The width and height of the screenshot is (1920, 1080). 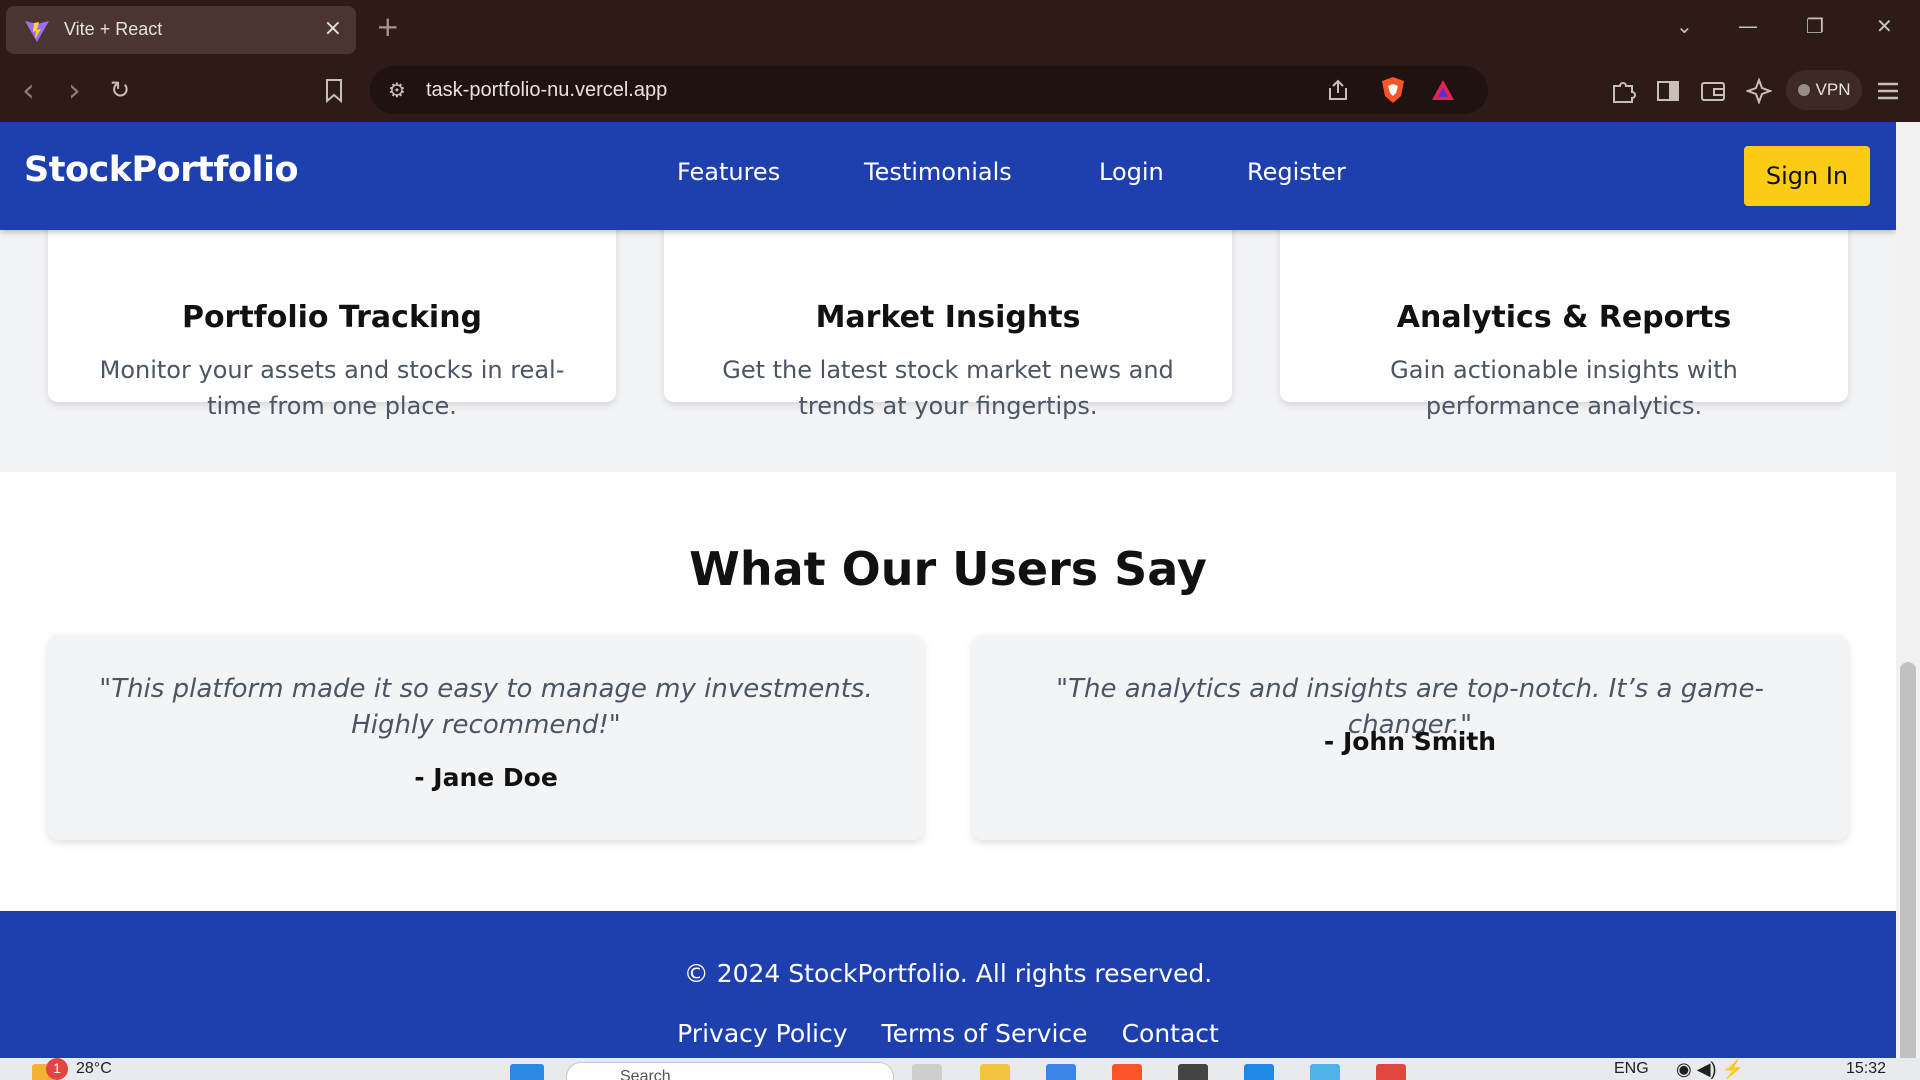 What do you see at coordinates (181, 30) in the screenshot?
I see `browser-tab: Vite + React ×` at bounding box center [181, 30].